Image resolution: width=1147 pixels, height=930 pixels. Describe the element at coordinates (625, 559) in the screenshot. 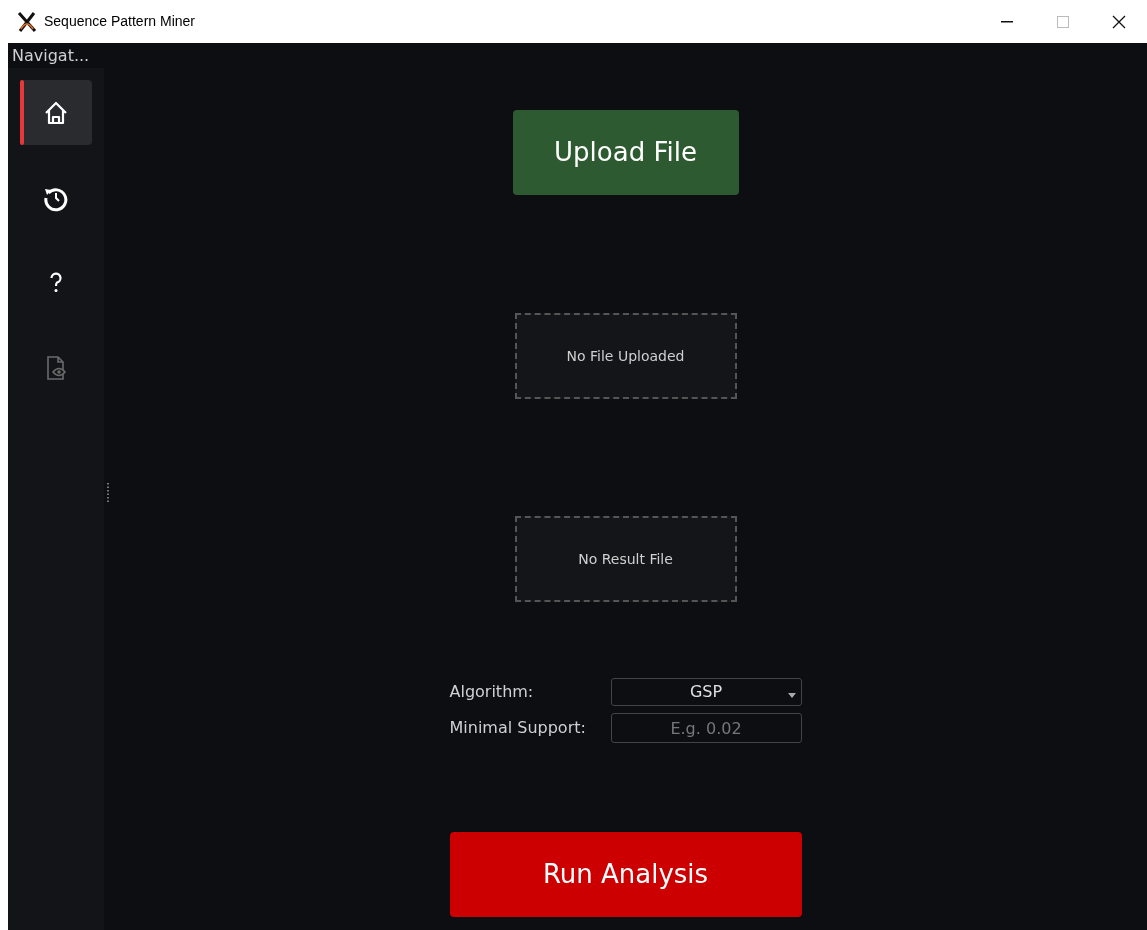

I see `result-file-status: No Result File` at that location.